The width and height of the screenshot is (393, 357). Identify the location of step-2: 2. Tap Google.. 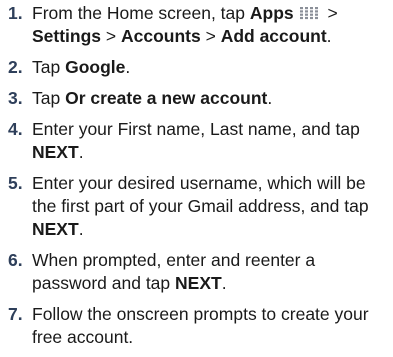
(196, 67).